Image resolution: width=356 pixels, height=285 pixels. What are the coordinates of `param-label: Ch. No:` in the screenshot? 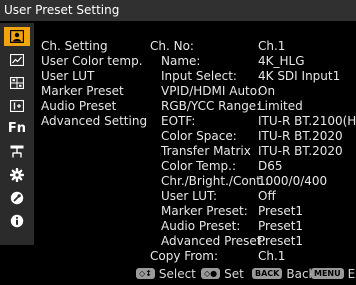 It's located at (172, 46).